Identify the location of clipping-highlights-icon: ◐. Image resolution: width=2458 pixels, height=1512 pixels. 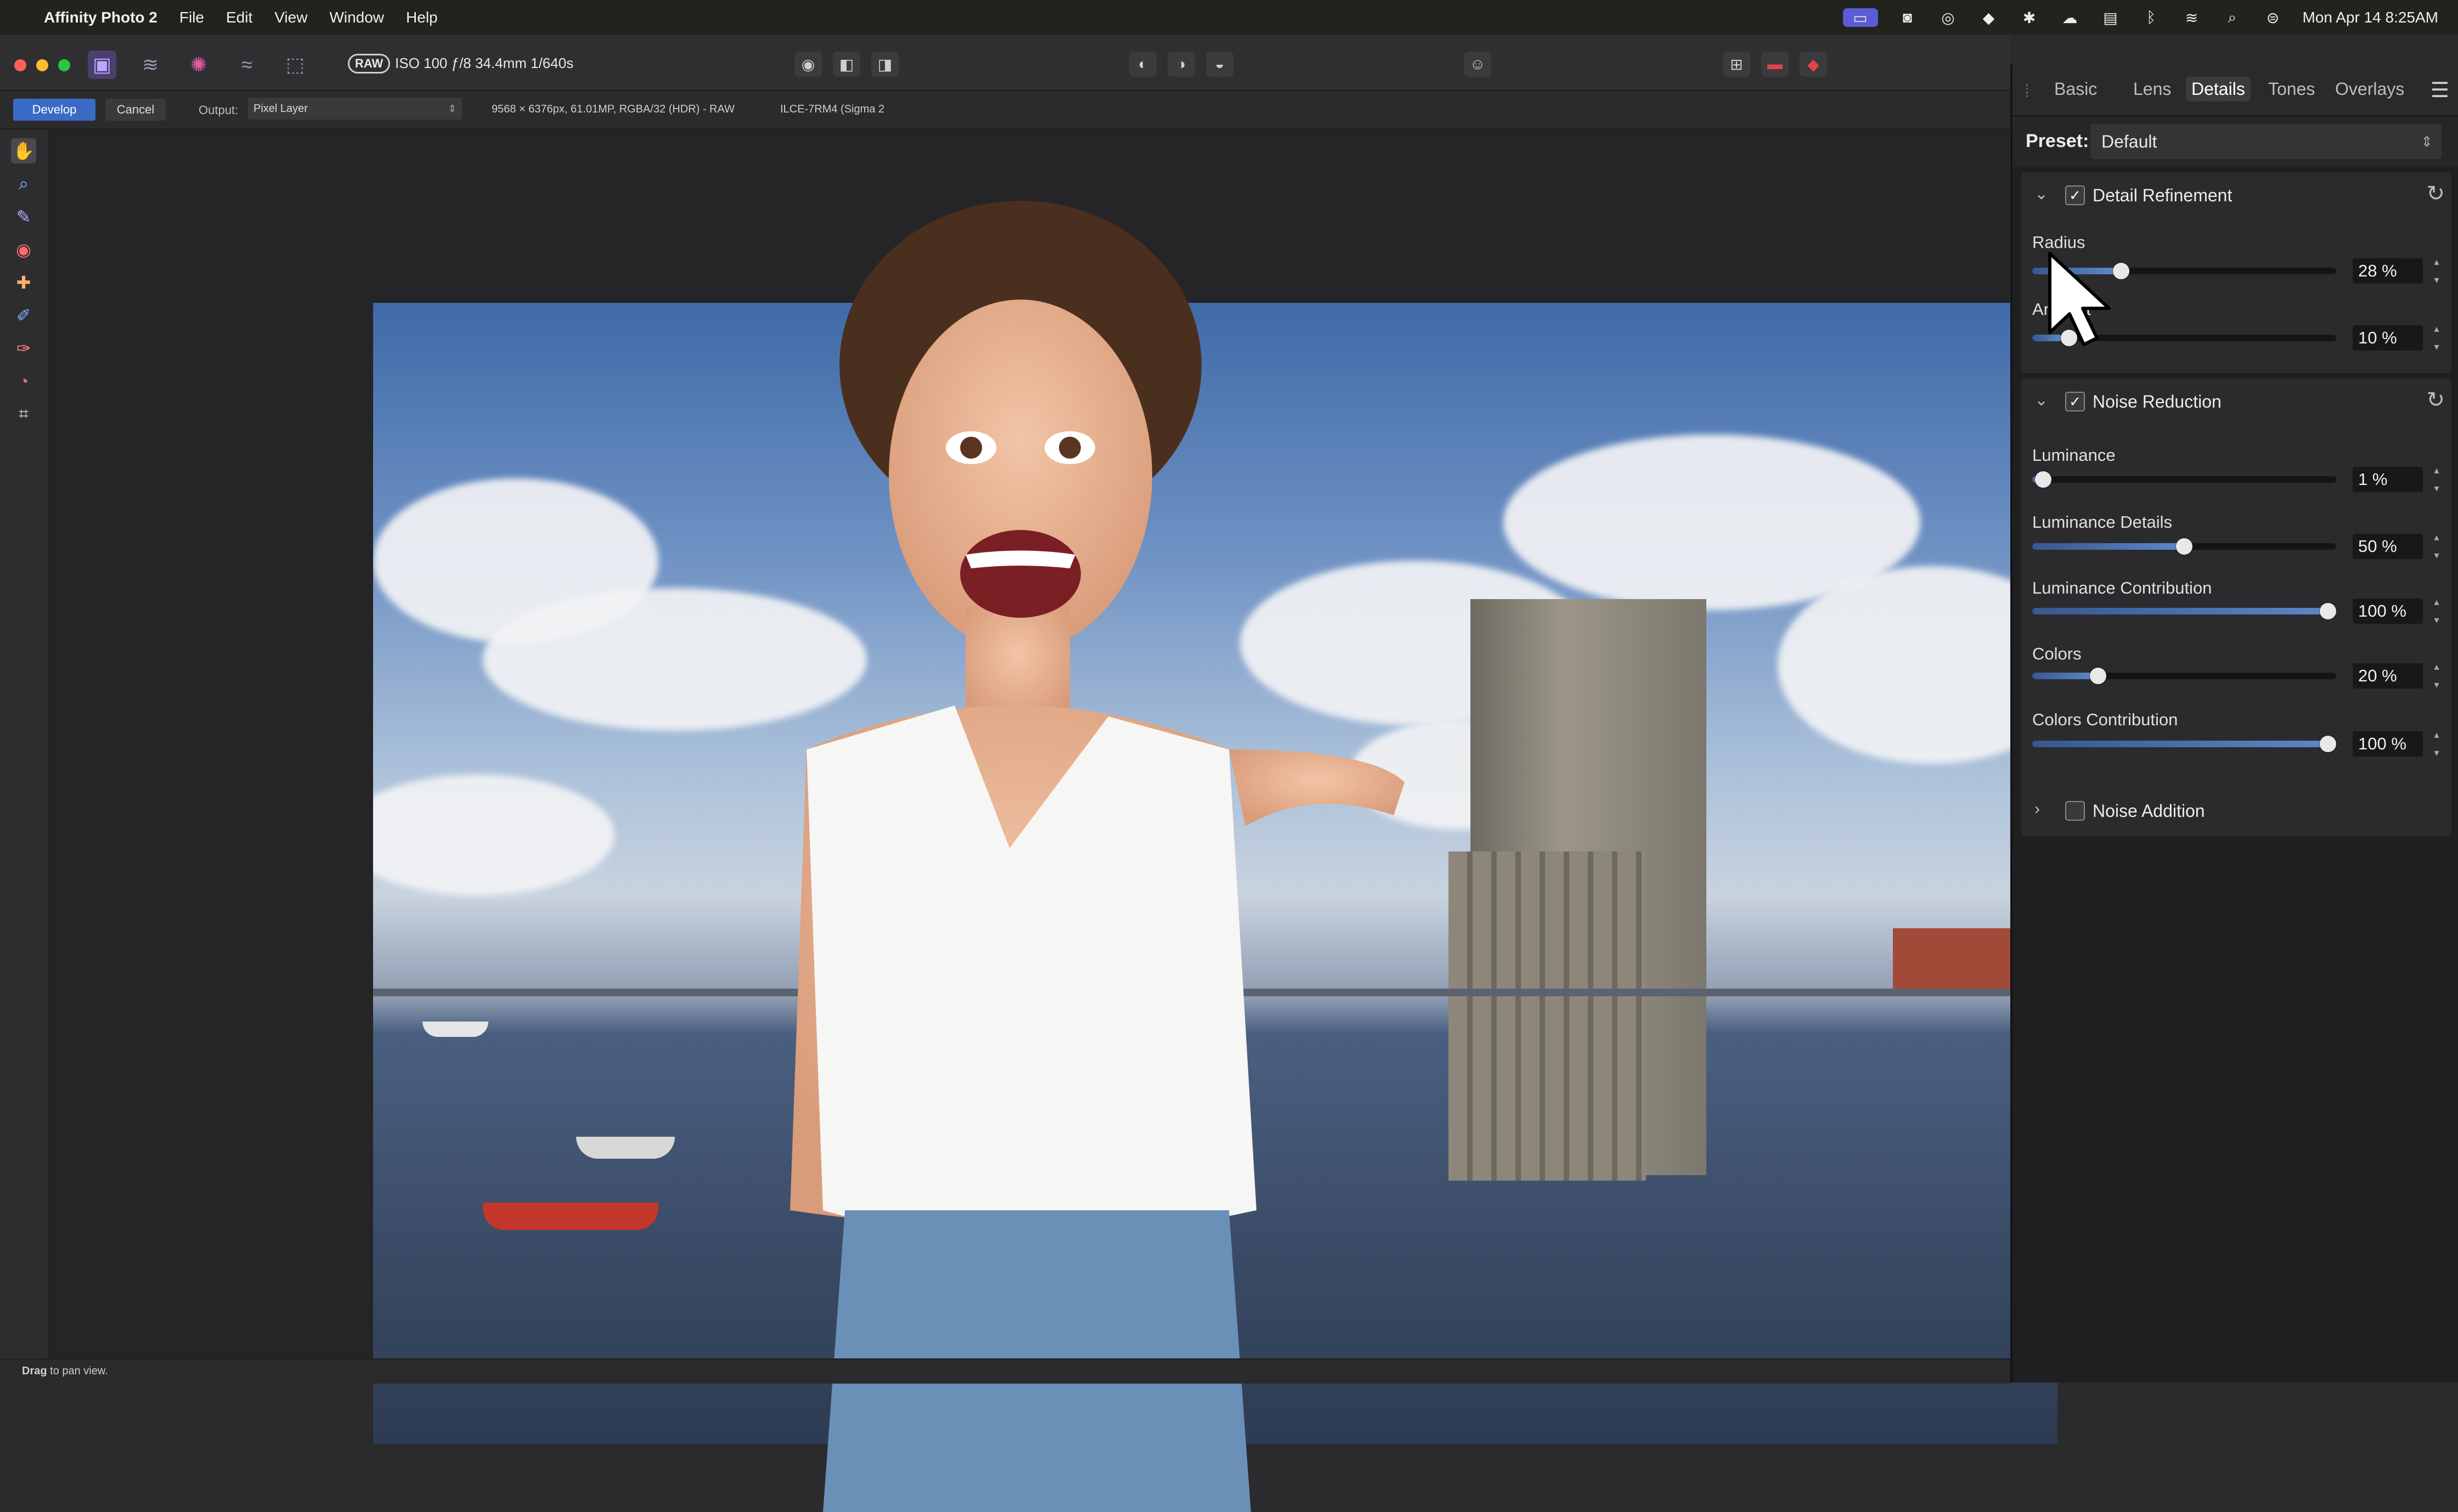
(1143, 64).